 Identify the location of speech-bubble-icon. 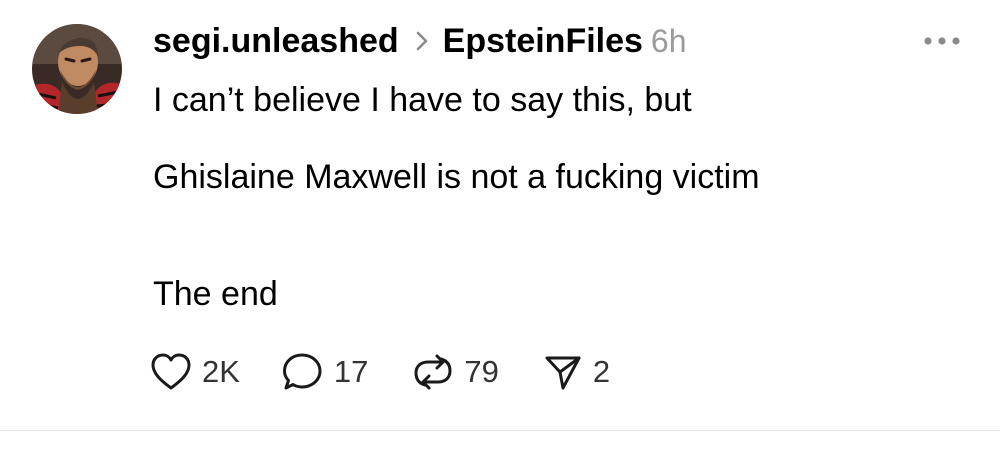
(302, 371).